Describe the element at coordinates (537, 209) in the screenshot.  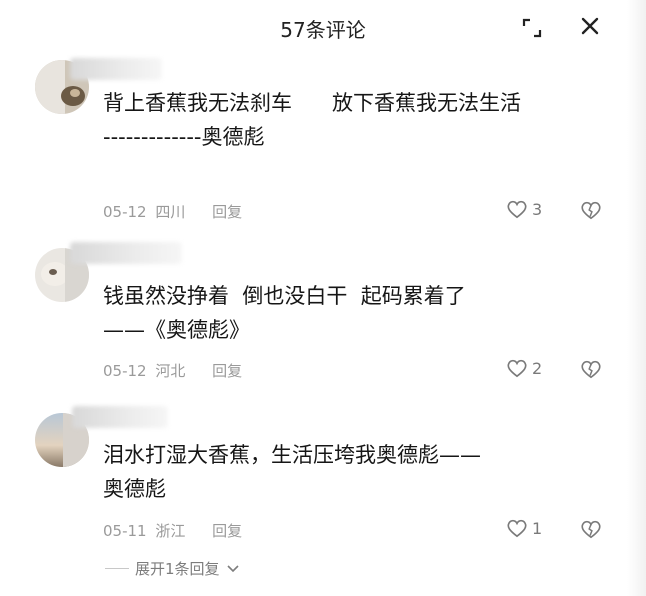
I see `like-count: 3` at that location.